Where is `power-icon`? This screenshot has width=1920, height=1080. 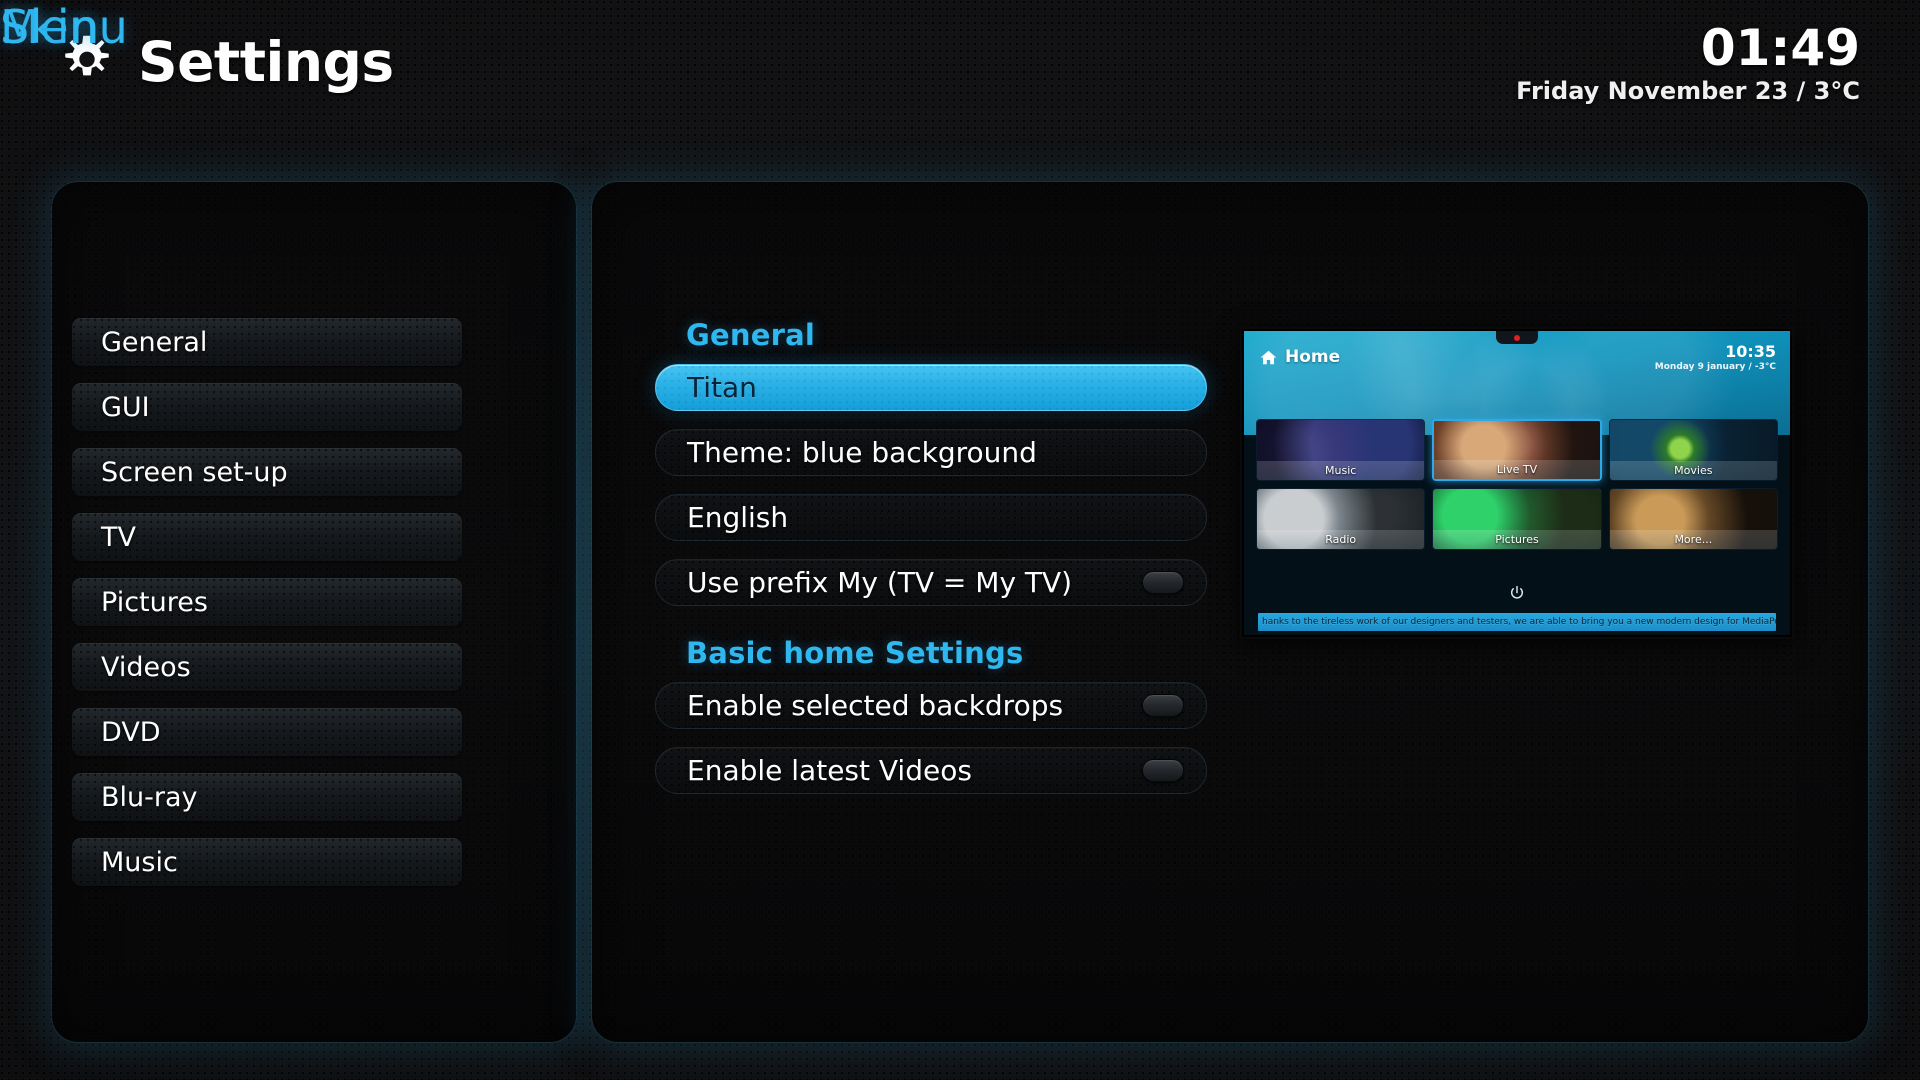 power-icon is located at coordinates (1517, 592).